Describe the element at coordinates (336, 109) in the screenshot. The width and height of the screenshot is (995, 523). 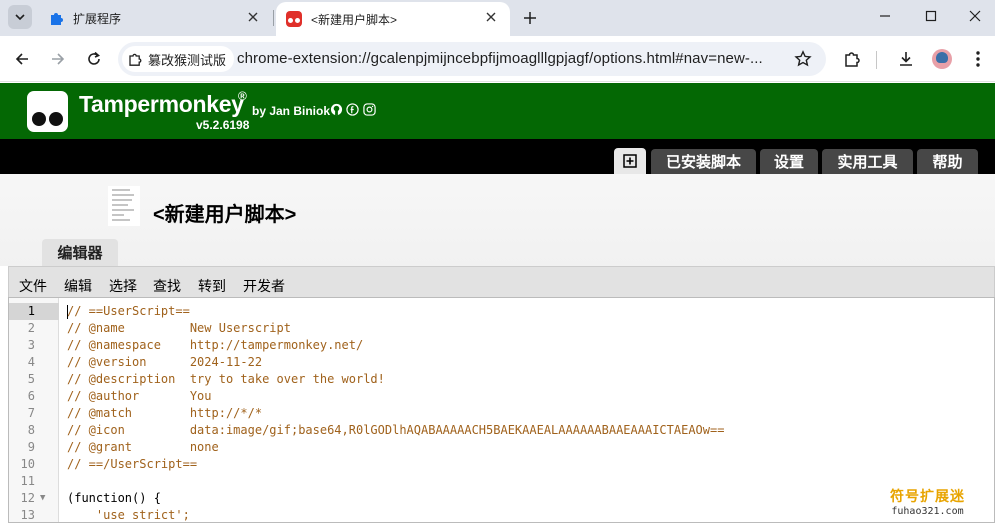
I see `github-icon` at that location.